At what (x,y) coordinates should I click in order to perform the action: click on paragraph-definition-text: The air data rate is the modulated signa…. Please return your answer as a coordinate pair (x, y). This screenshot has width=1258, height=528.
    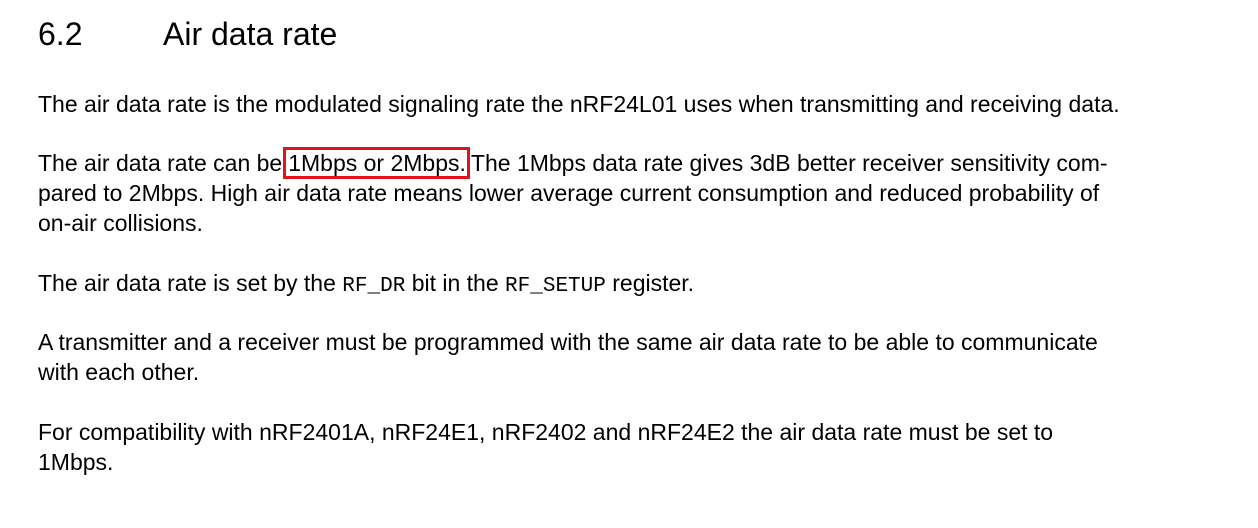
    Looking at the image, I should click on (579, 104).